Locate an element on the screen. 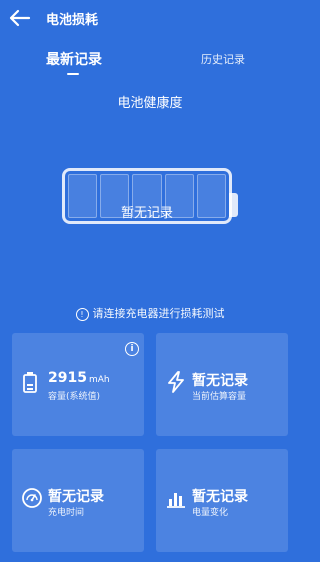 The image size is (320, 562). charger-hint-text: 请连接充电器进行损耗测试 is located at coordinates (158, 313).